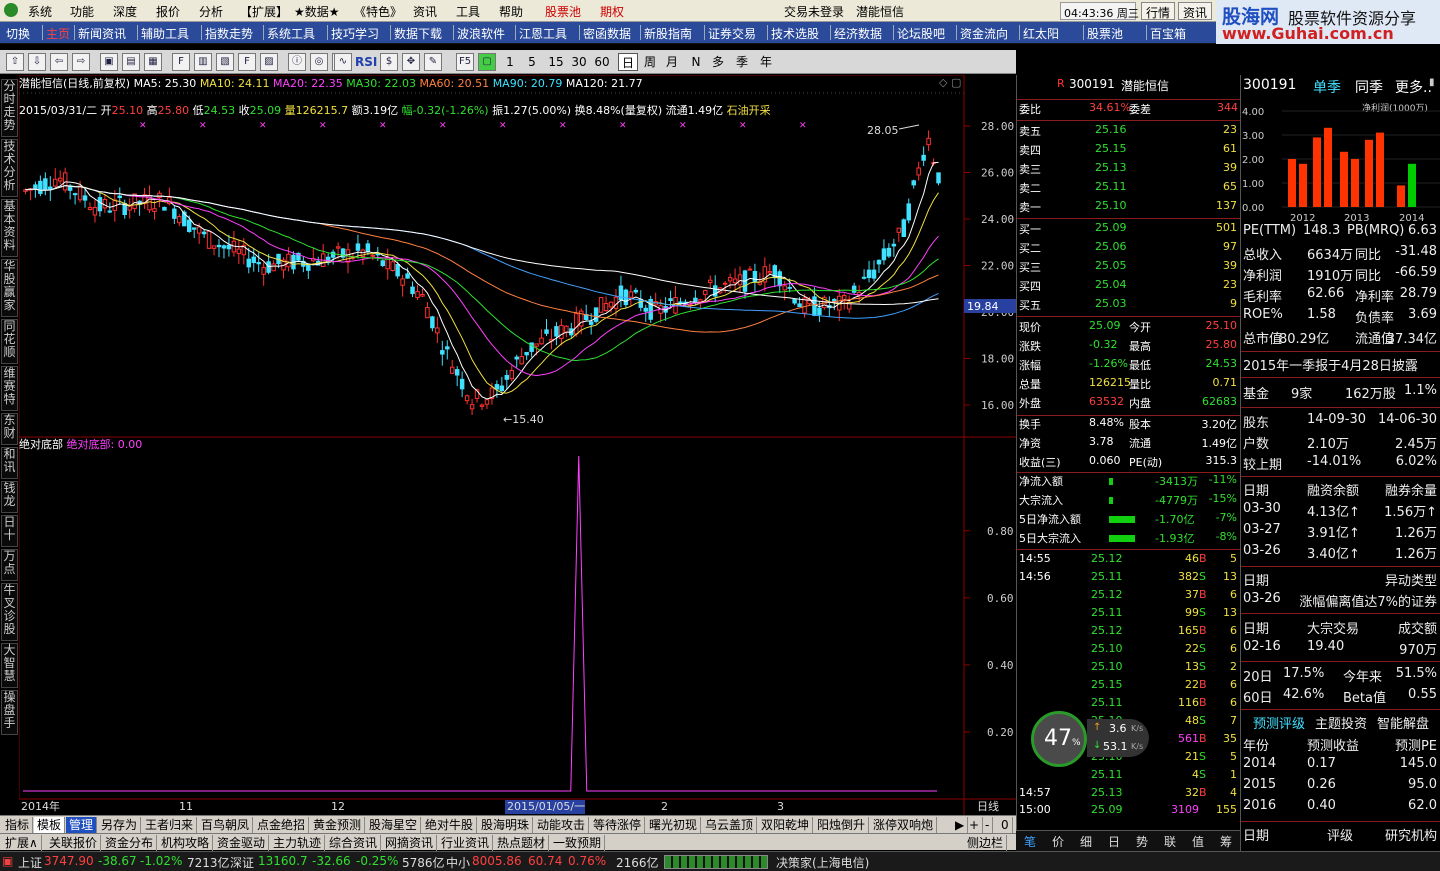 This screenshot has width=1440, height=871. What do you see at coordinates (9, 388) in the screenshot?
I see `vtab-5: 维赛特` at bounding box center [9, 388].